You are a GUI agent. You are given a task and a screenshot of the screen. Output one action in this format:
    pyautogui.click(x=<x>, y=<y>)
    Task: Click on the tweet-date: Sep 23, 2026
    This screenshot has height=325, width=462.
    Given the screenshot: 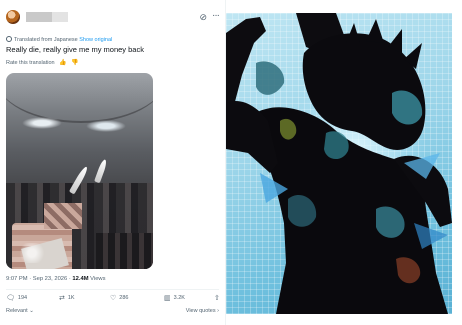 What is the action you would take?
    pyautogui.click(x=50, y=279)
    